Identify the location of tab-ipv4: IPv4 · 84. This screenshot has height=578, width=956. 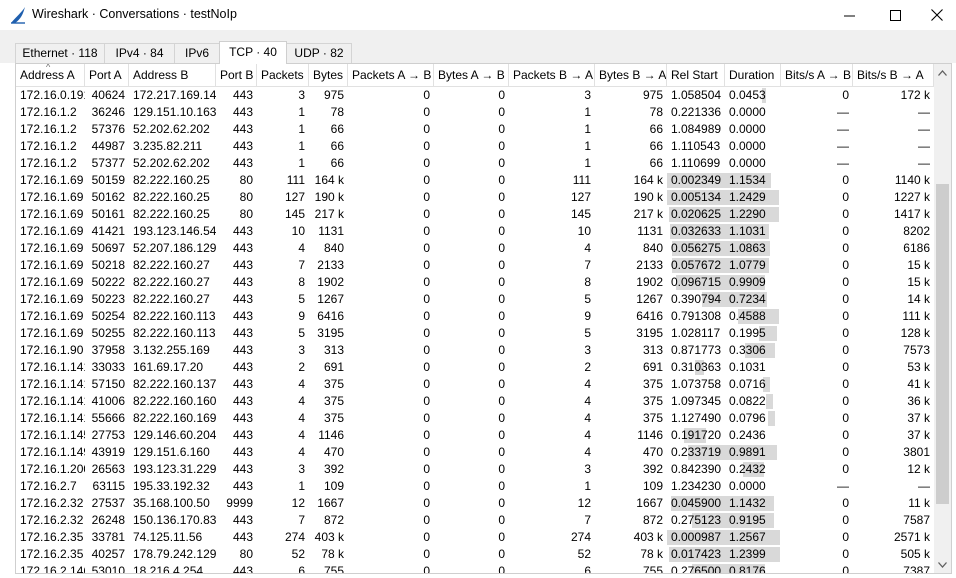
(139, 53).